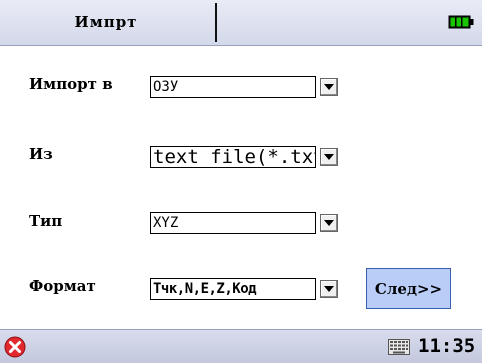 This screenshot has width=482, height=363. I want to click on battery-full-icon, so click(461, 22).